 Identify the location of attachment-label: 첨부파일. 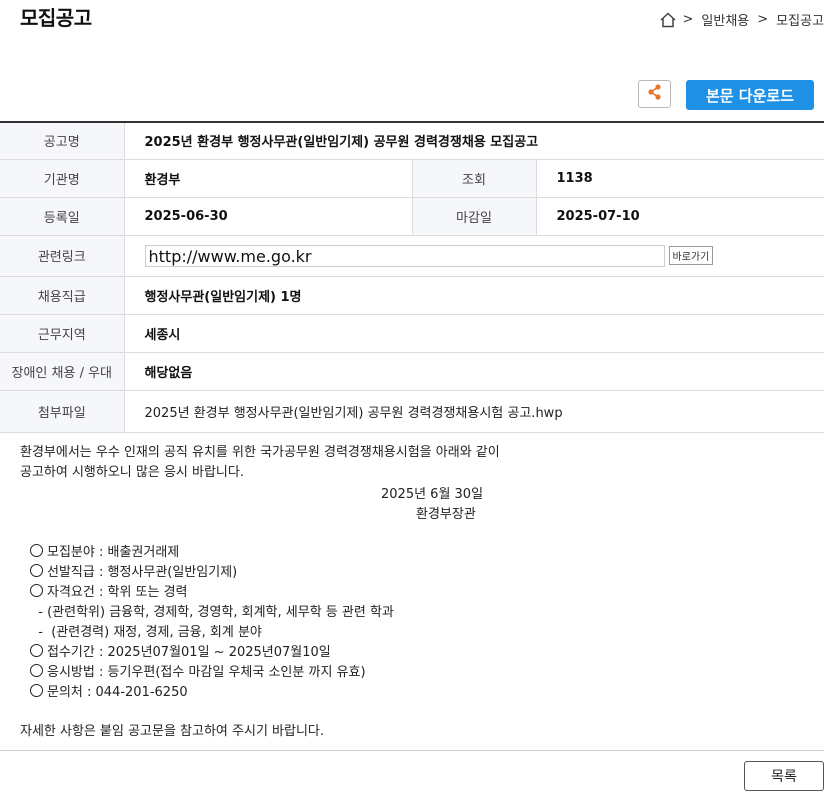
(62, 411).